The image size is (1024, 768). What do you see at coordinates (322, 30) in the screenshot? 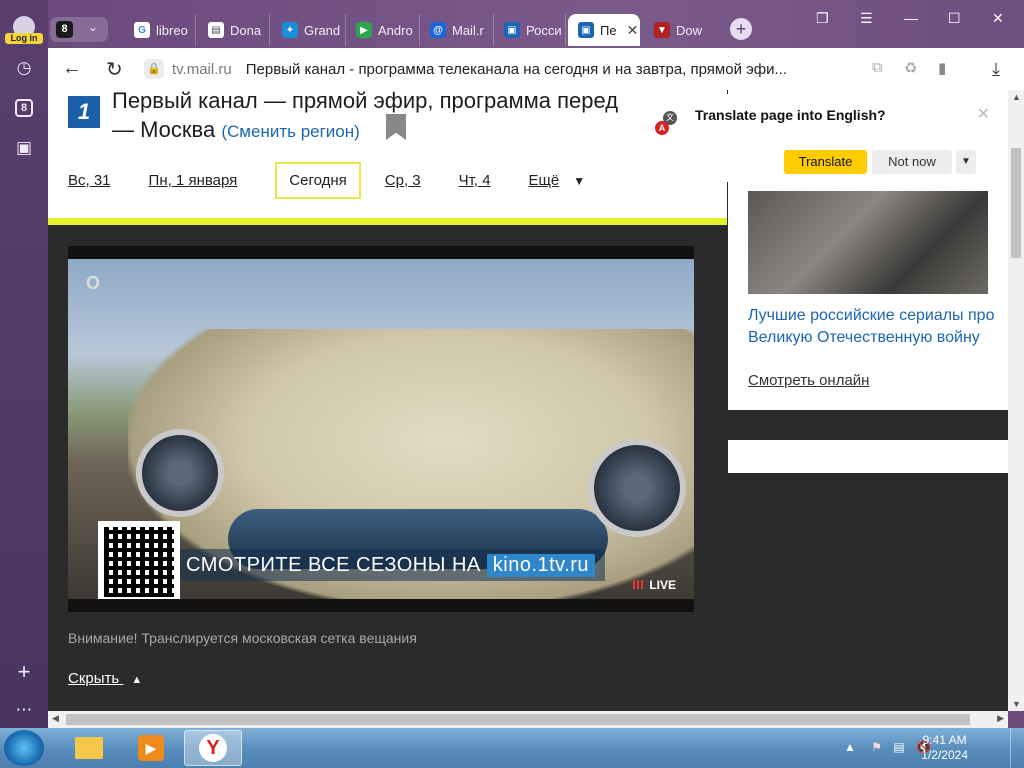
I see `tab-label: Grand` at bounding box center [322, 30].